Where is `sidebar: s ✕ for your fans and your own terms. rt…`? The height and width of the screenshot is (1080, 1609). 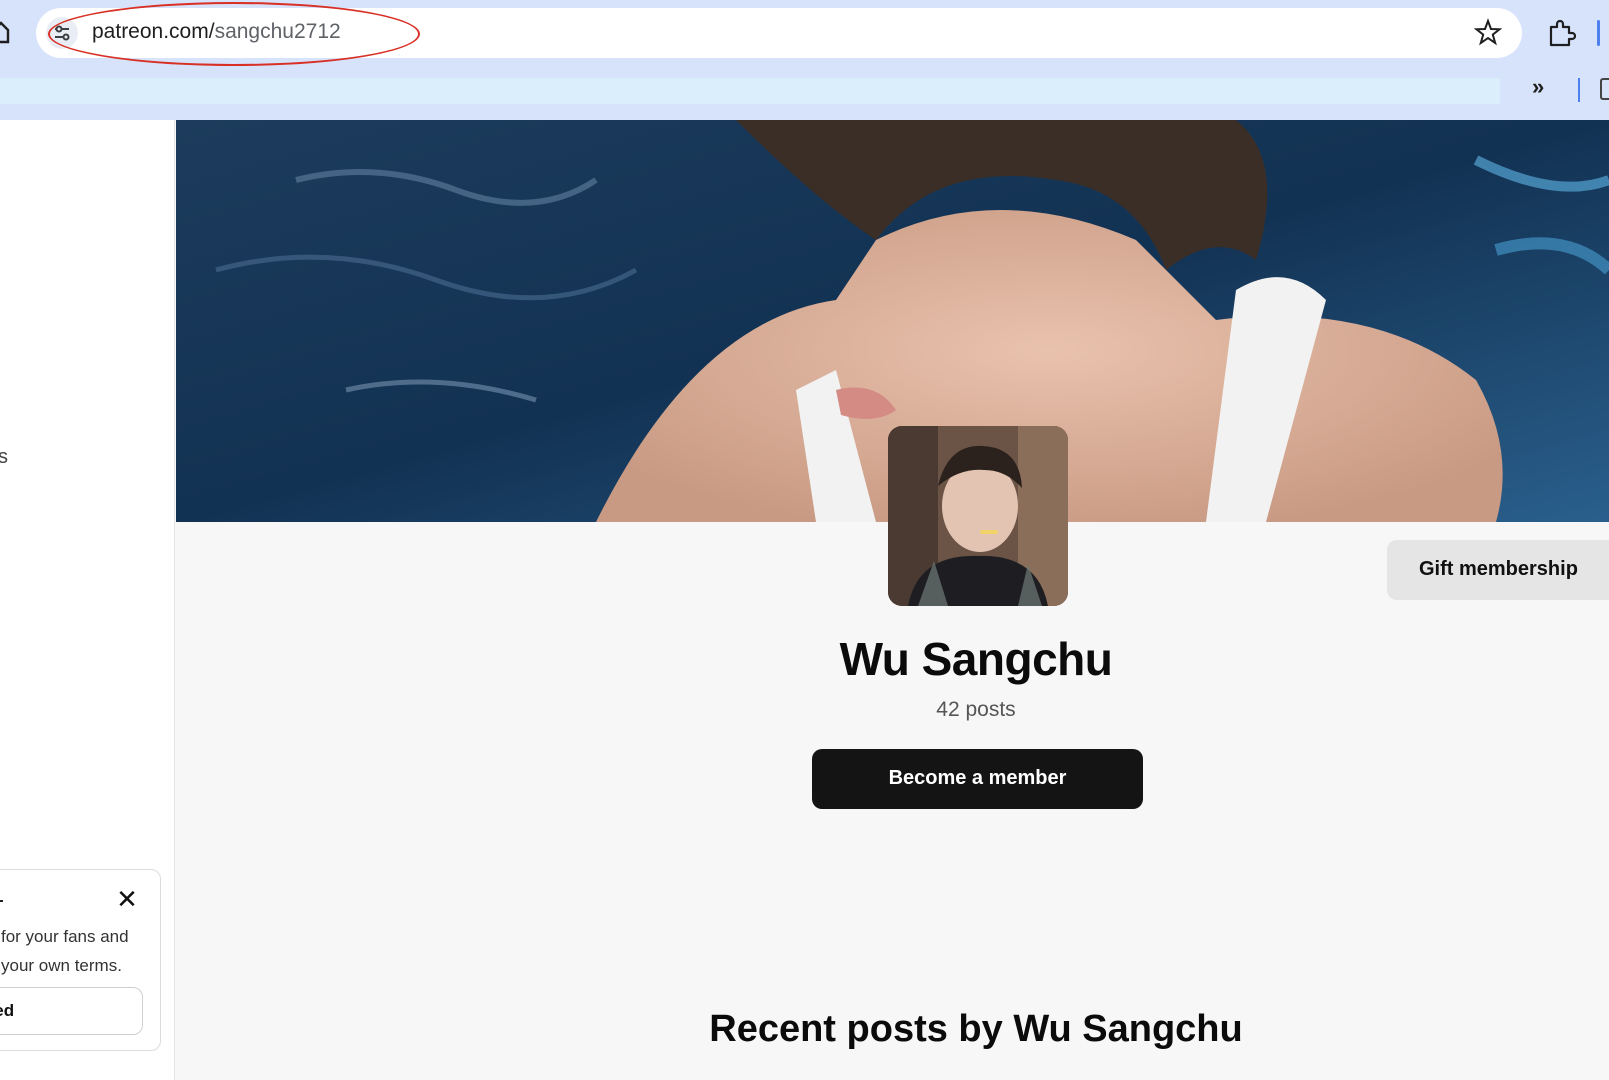
sidebar: s ✕ for your fans and your own terms. rt… is located at coordinates (87, 600).